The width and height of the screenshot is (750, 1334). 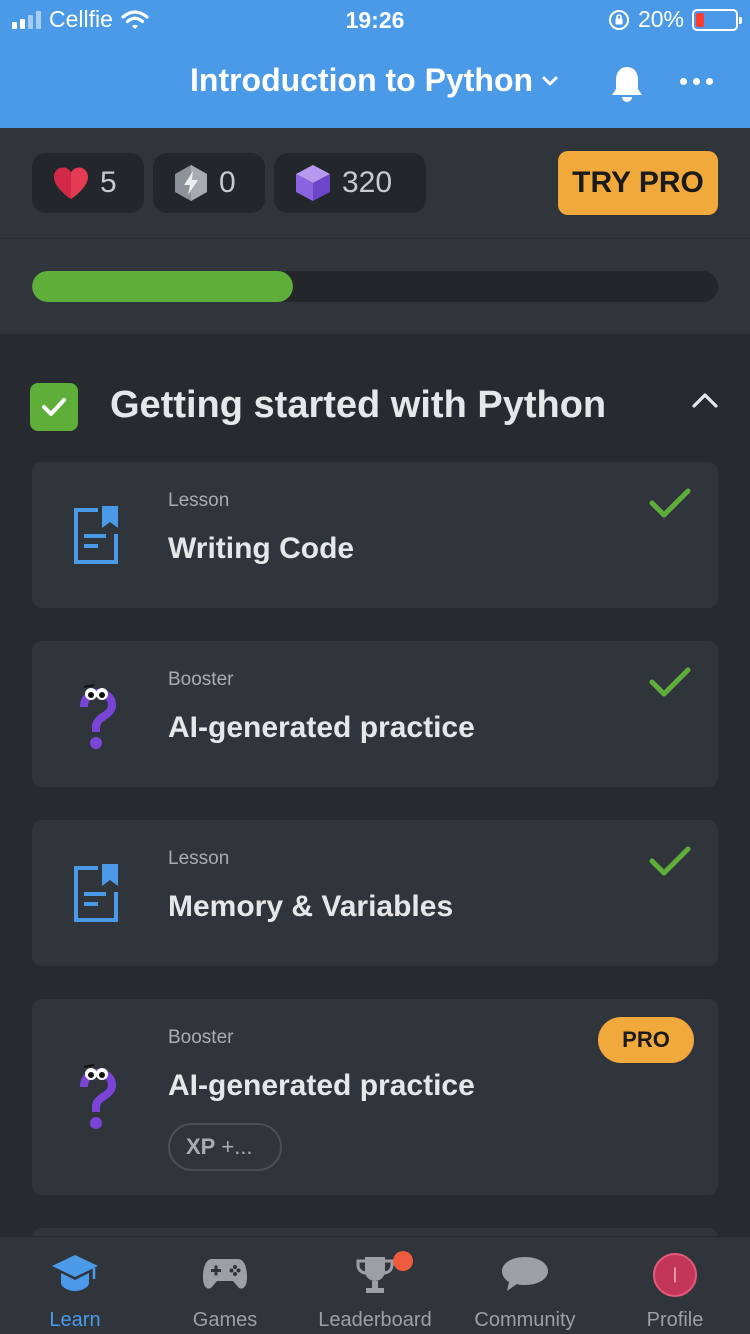 What do you see at coordinates (525, 1320) in the screenshot?
I see `tab-label: Community` at bounding box center [525, 1320].